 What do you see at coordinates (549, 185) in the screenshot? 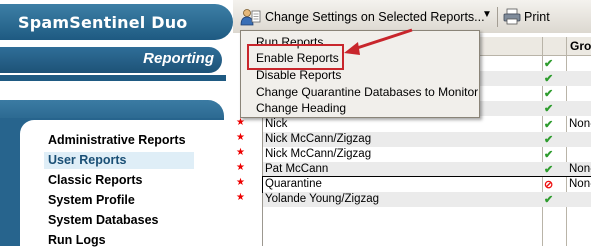
I see `blocked-icon: ⊘` at bounding box center [549, 185].